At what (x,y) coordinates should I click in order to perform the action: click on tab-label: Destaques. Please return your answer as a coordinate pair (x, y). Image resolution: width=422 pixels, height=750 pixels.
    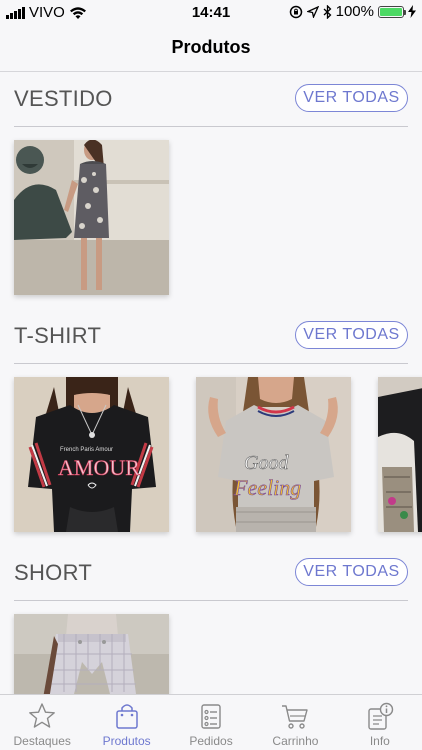
    Looking at the image, I should click on (42, 741).